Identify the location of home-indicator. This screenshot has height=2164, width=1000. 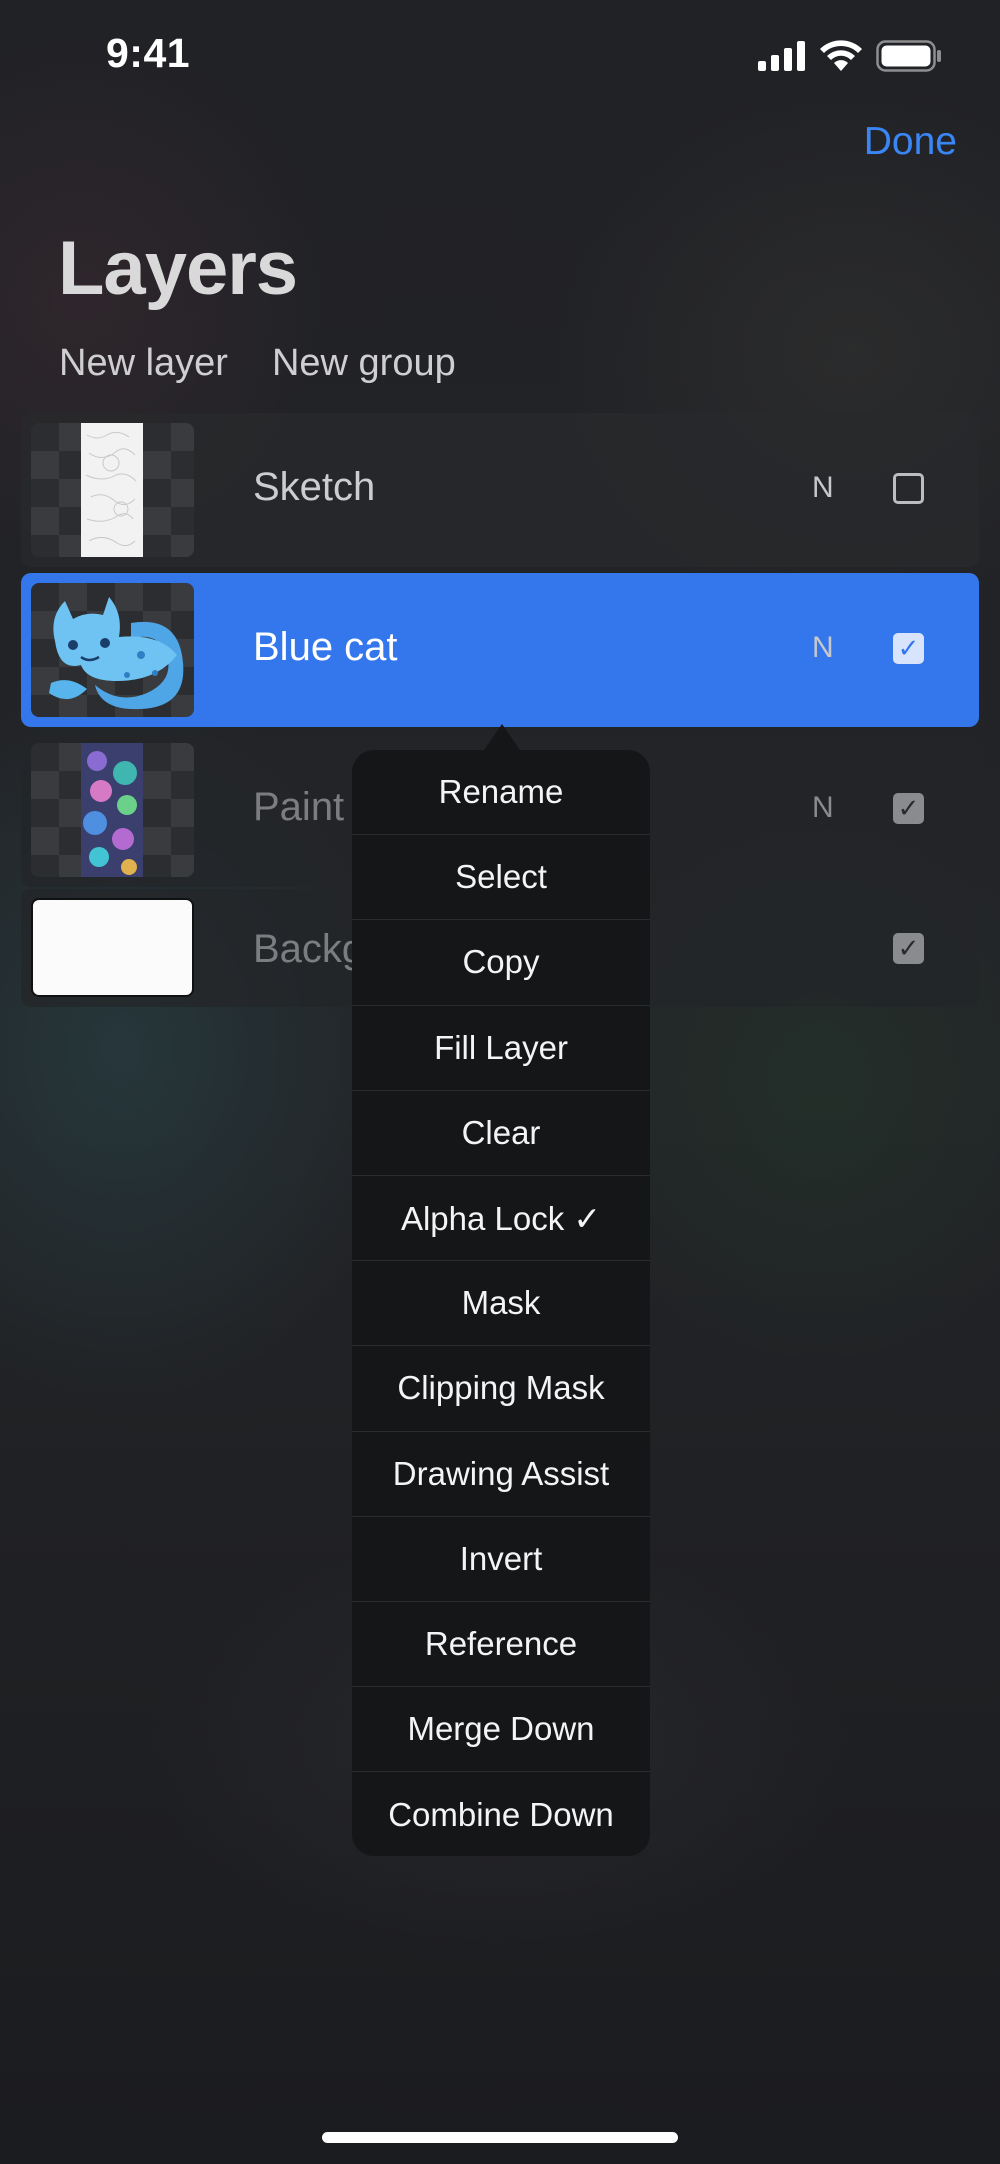
(500, 2137).